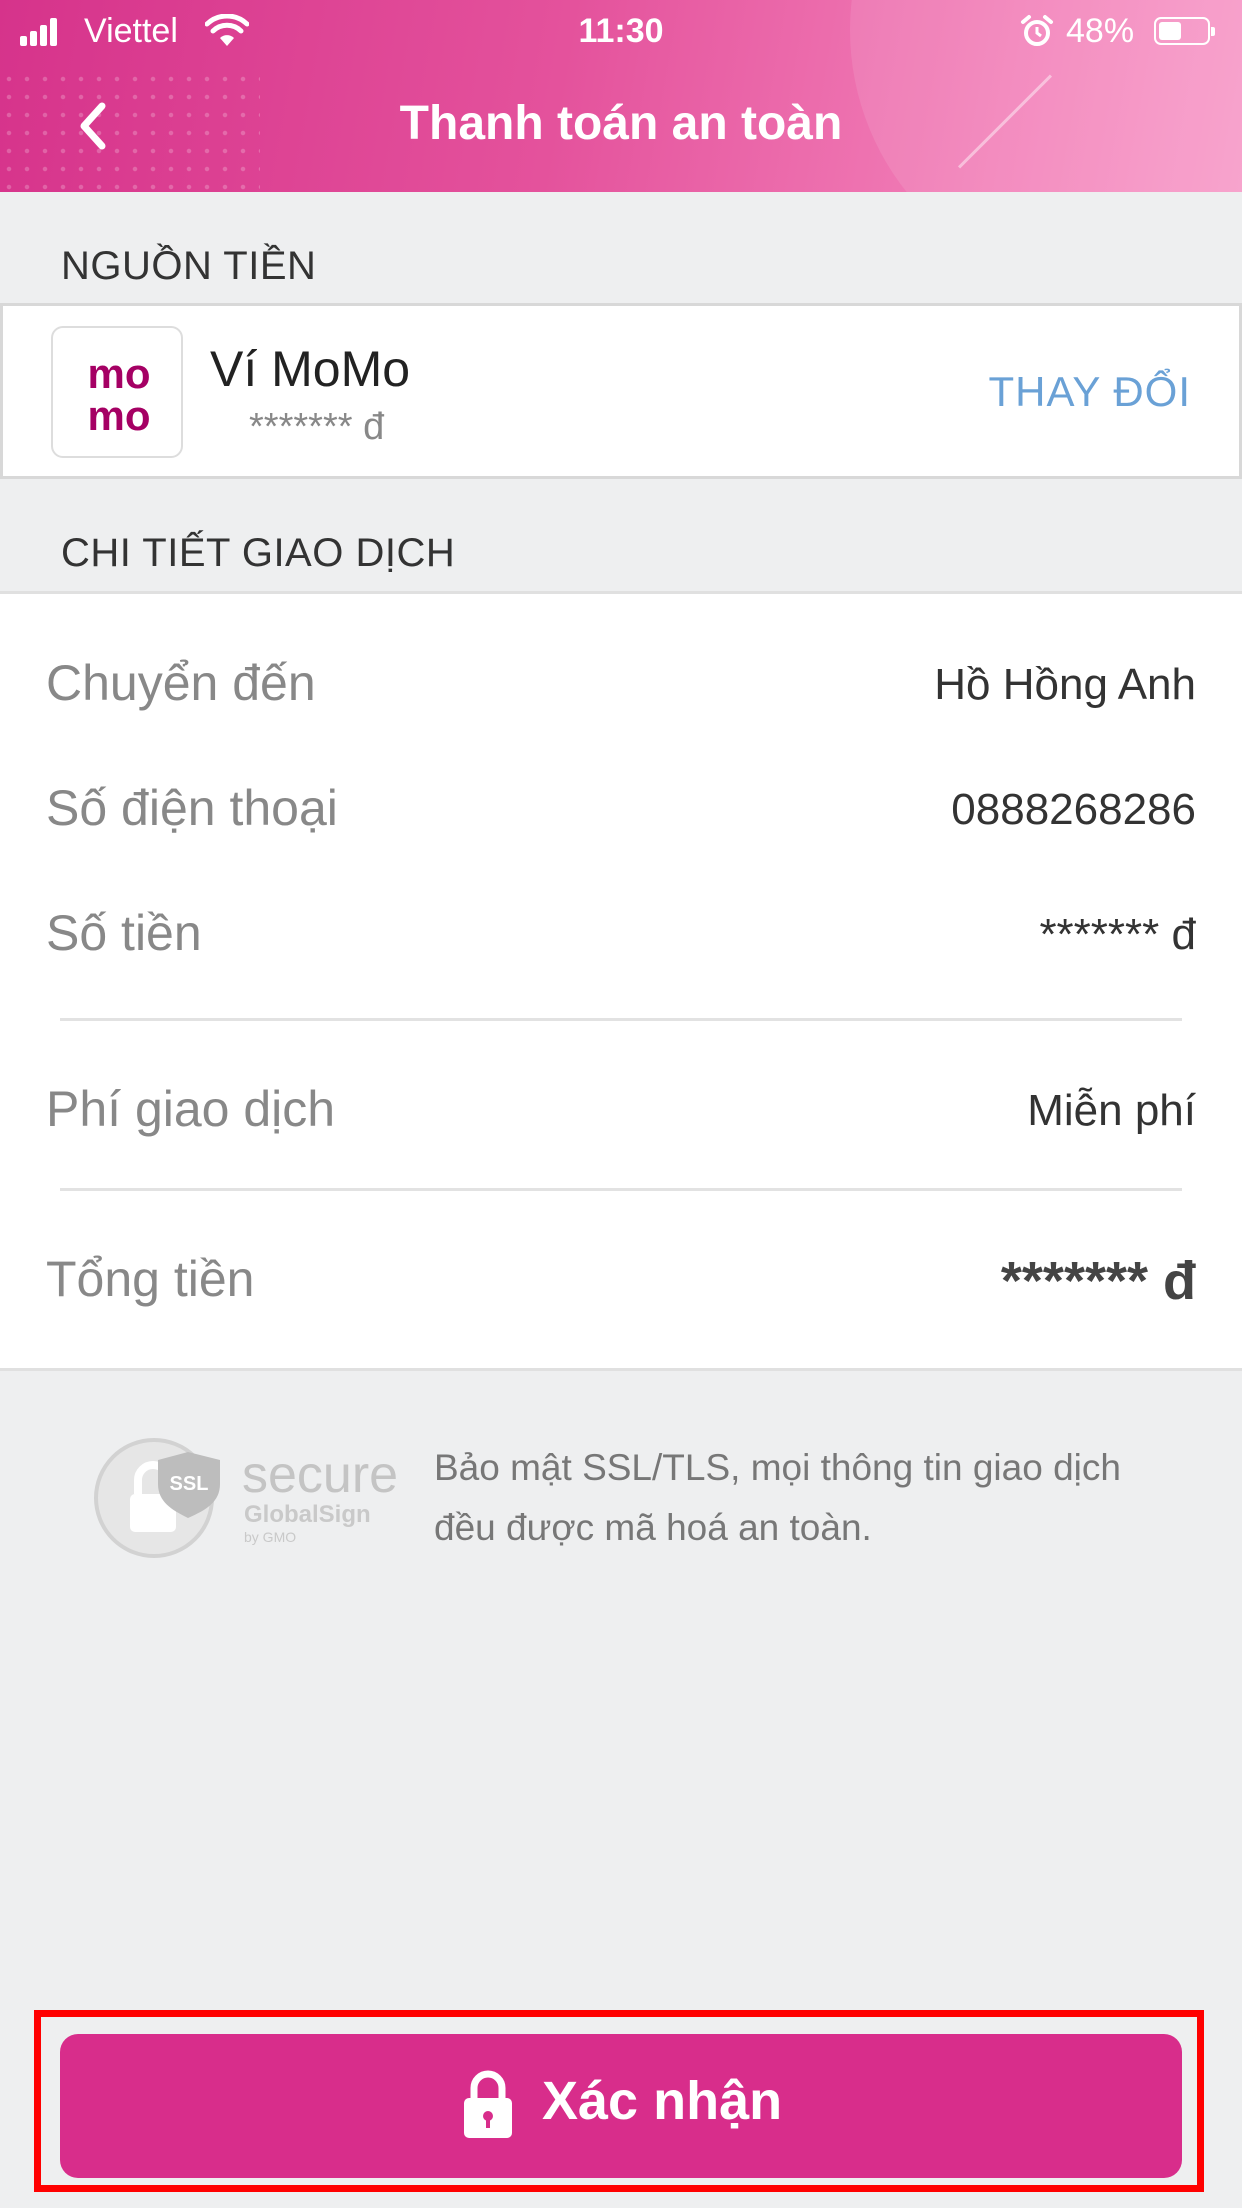  What do you see at coordinates (258, 553) in the screenshot?
I see `details-section-title: CHI TIẾT GIAO DỊCH` at bounding box center [258, 553].